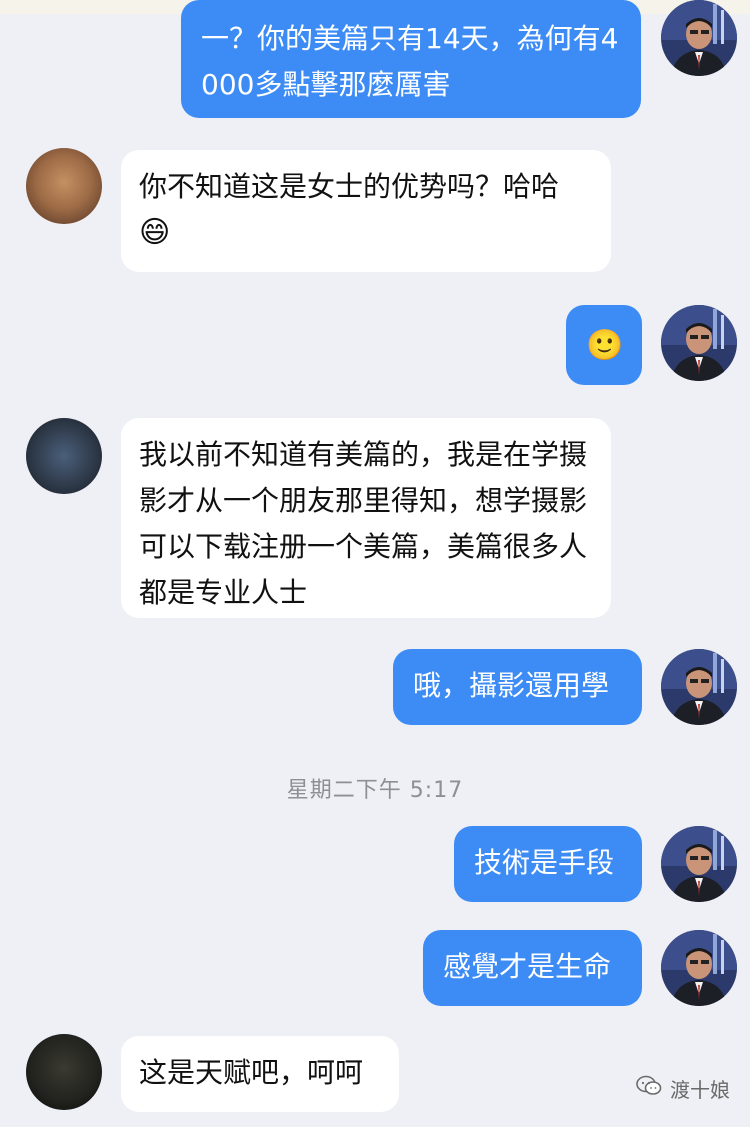  I want to click on watermark-text: 渡十娘, so click(700, 1090).